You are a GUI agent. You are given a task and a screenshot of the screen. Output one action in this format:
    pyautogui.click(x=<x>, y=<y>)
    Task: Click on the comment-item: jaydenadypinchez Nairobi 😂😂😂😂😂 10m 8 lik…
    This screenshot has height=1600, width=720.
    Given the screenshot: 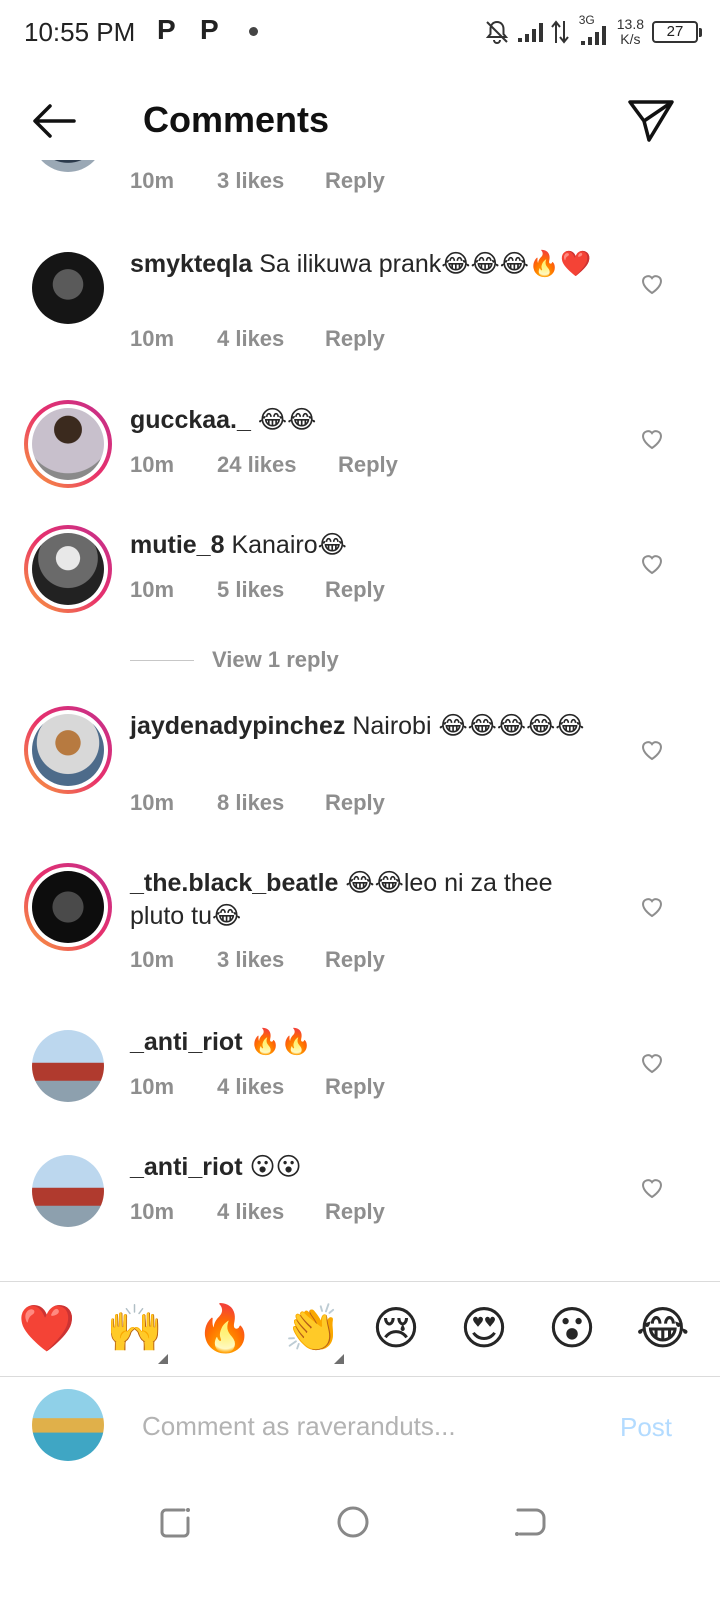 What is the action you would take?
    pyautogui.click(x=360, y=776)
    